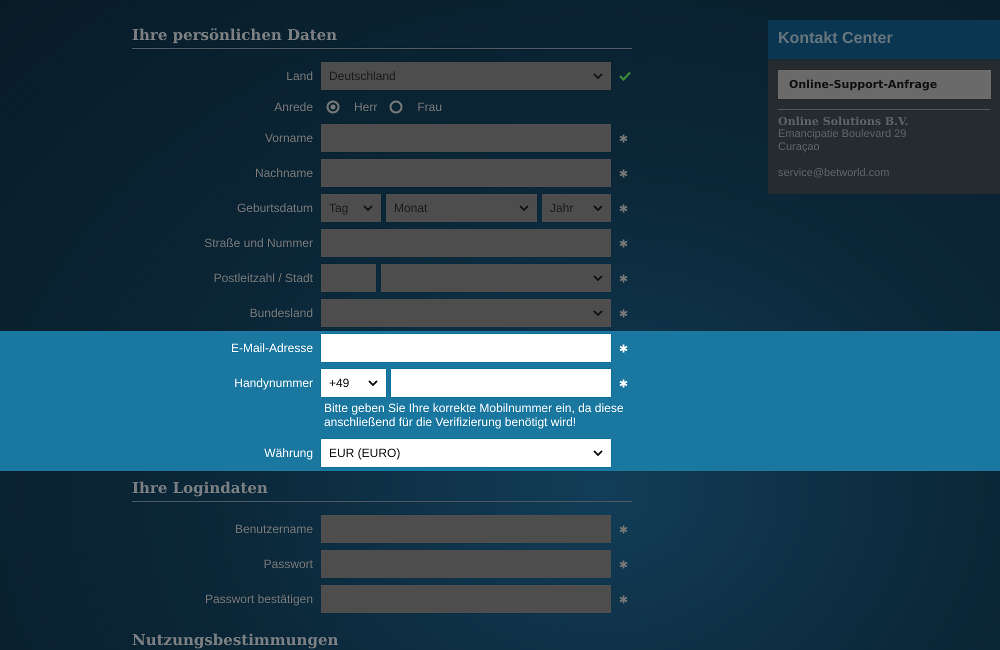  What do you see at coordinates (288, 453) in the screenshot?
I see `field-label: Währung` at bounding box center [288, 453].